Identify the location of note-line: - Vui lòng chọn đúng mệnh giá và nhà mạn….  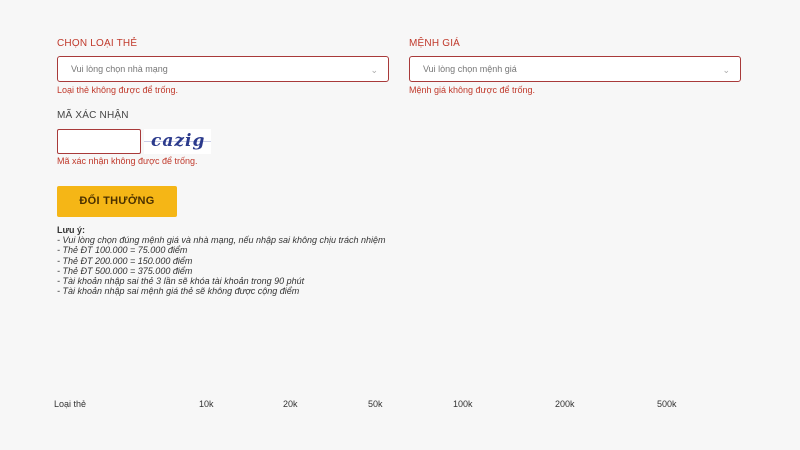
(221, 240).